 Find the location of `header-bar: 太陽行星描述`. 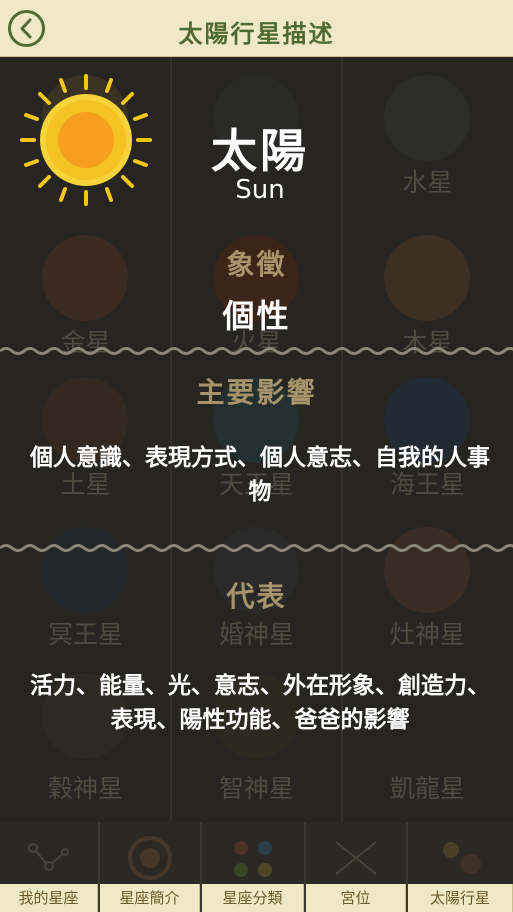

header-bar: 太陽行星描述 is located at coordinates (256, 28).